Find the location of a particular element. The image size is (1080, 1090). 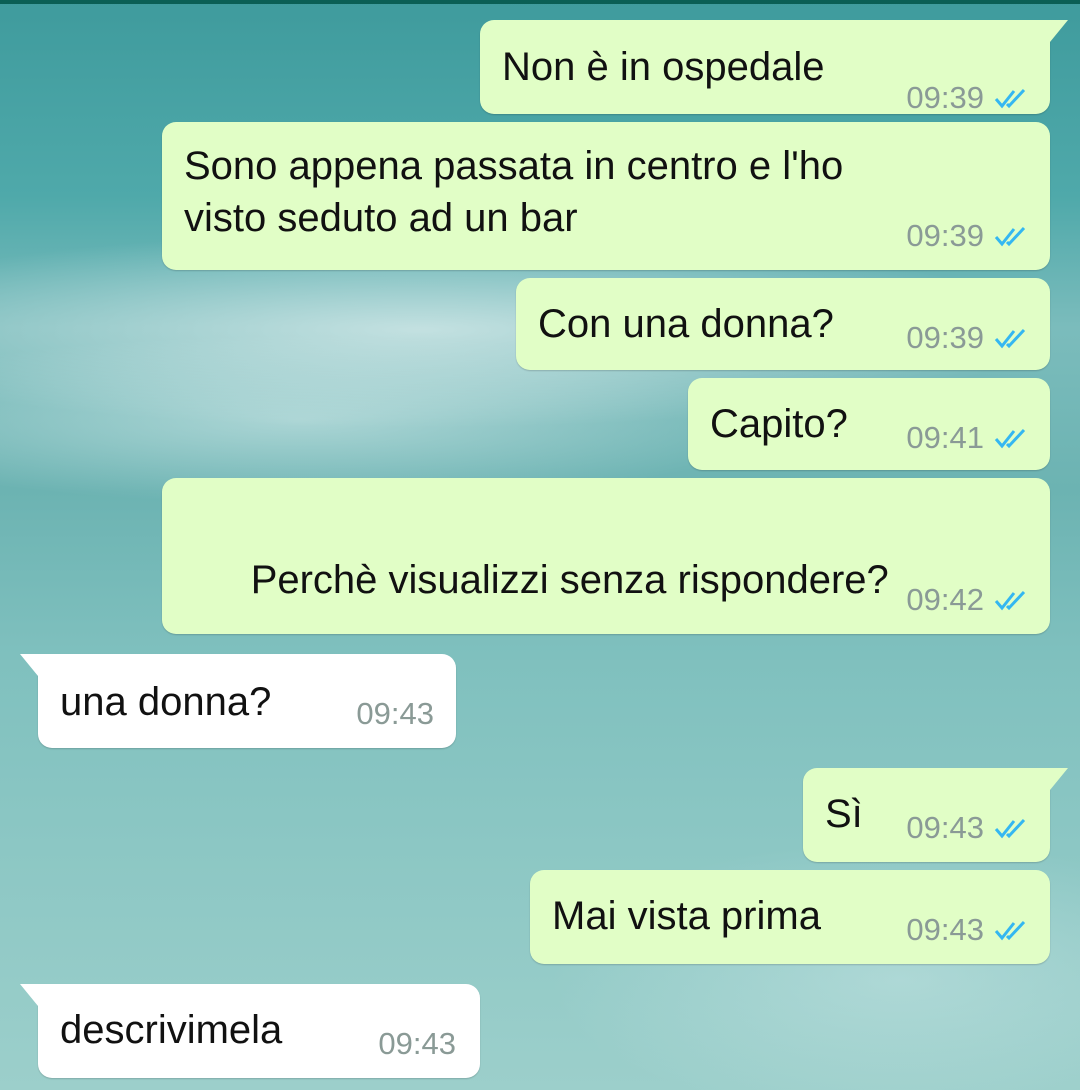

message-time: 09:41 is located at coordinates (945, 437).